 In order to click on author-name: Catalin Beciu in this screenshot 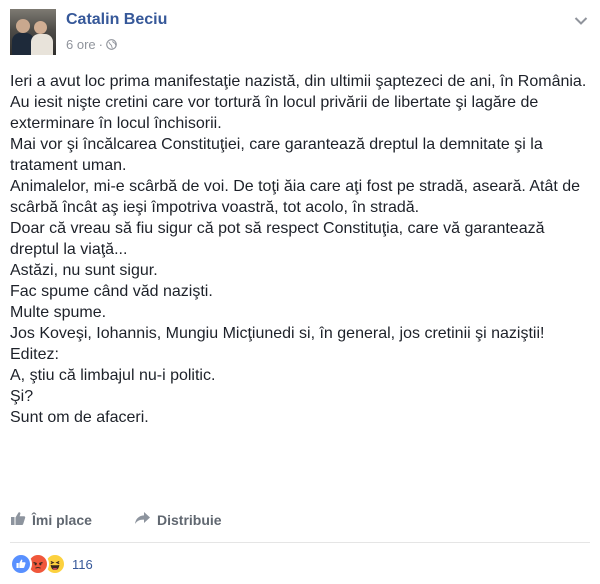, I will do `click(116, 20)`.